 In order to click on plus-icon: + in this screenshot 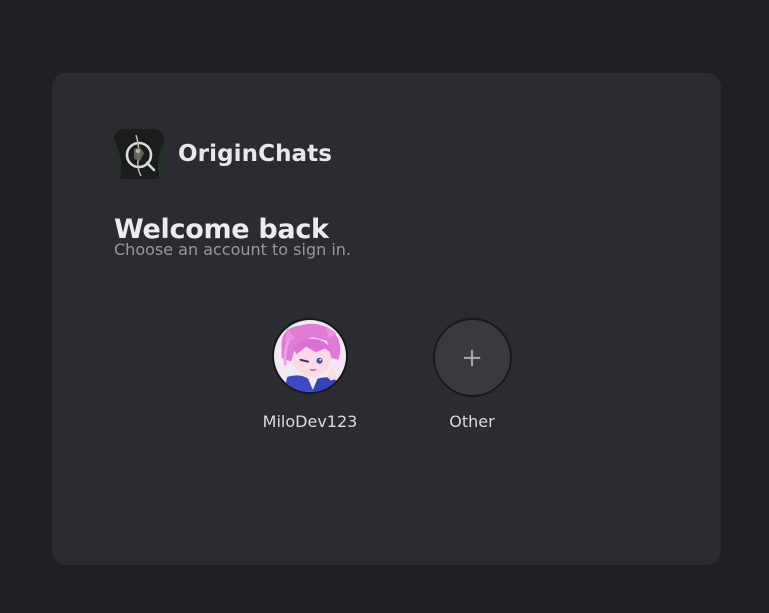, I will do `click(472, 357)`.